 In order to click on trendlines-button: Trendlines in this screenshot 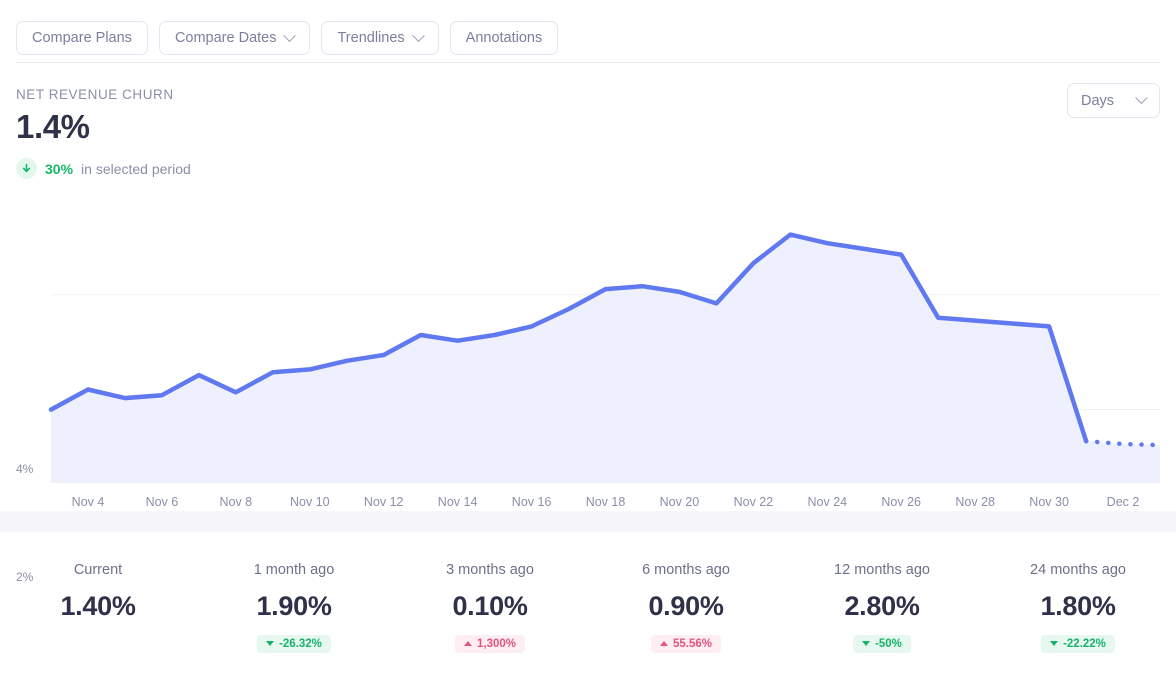, I will do `click(380, 38)`.